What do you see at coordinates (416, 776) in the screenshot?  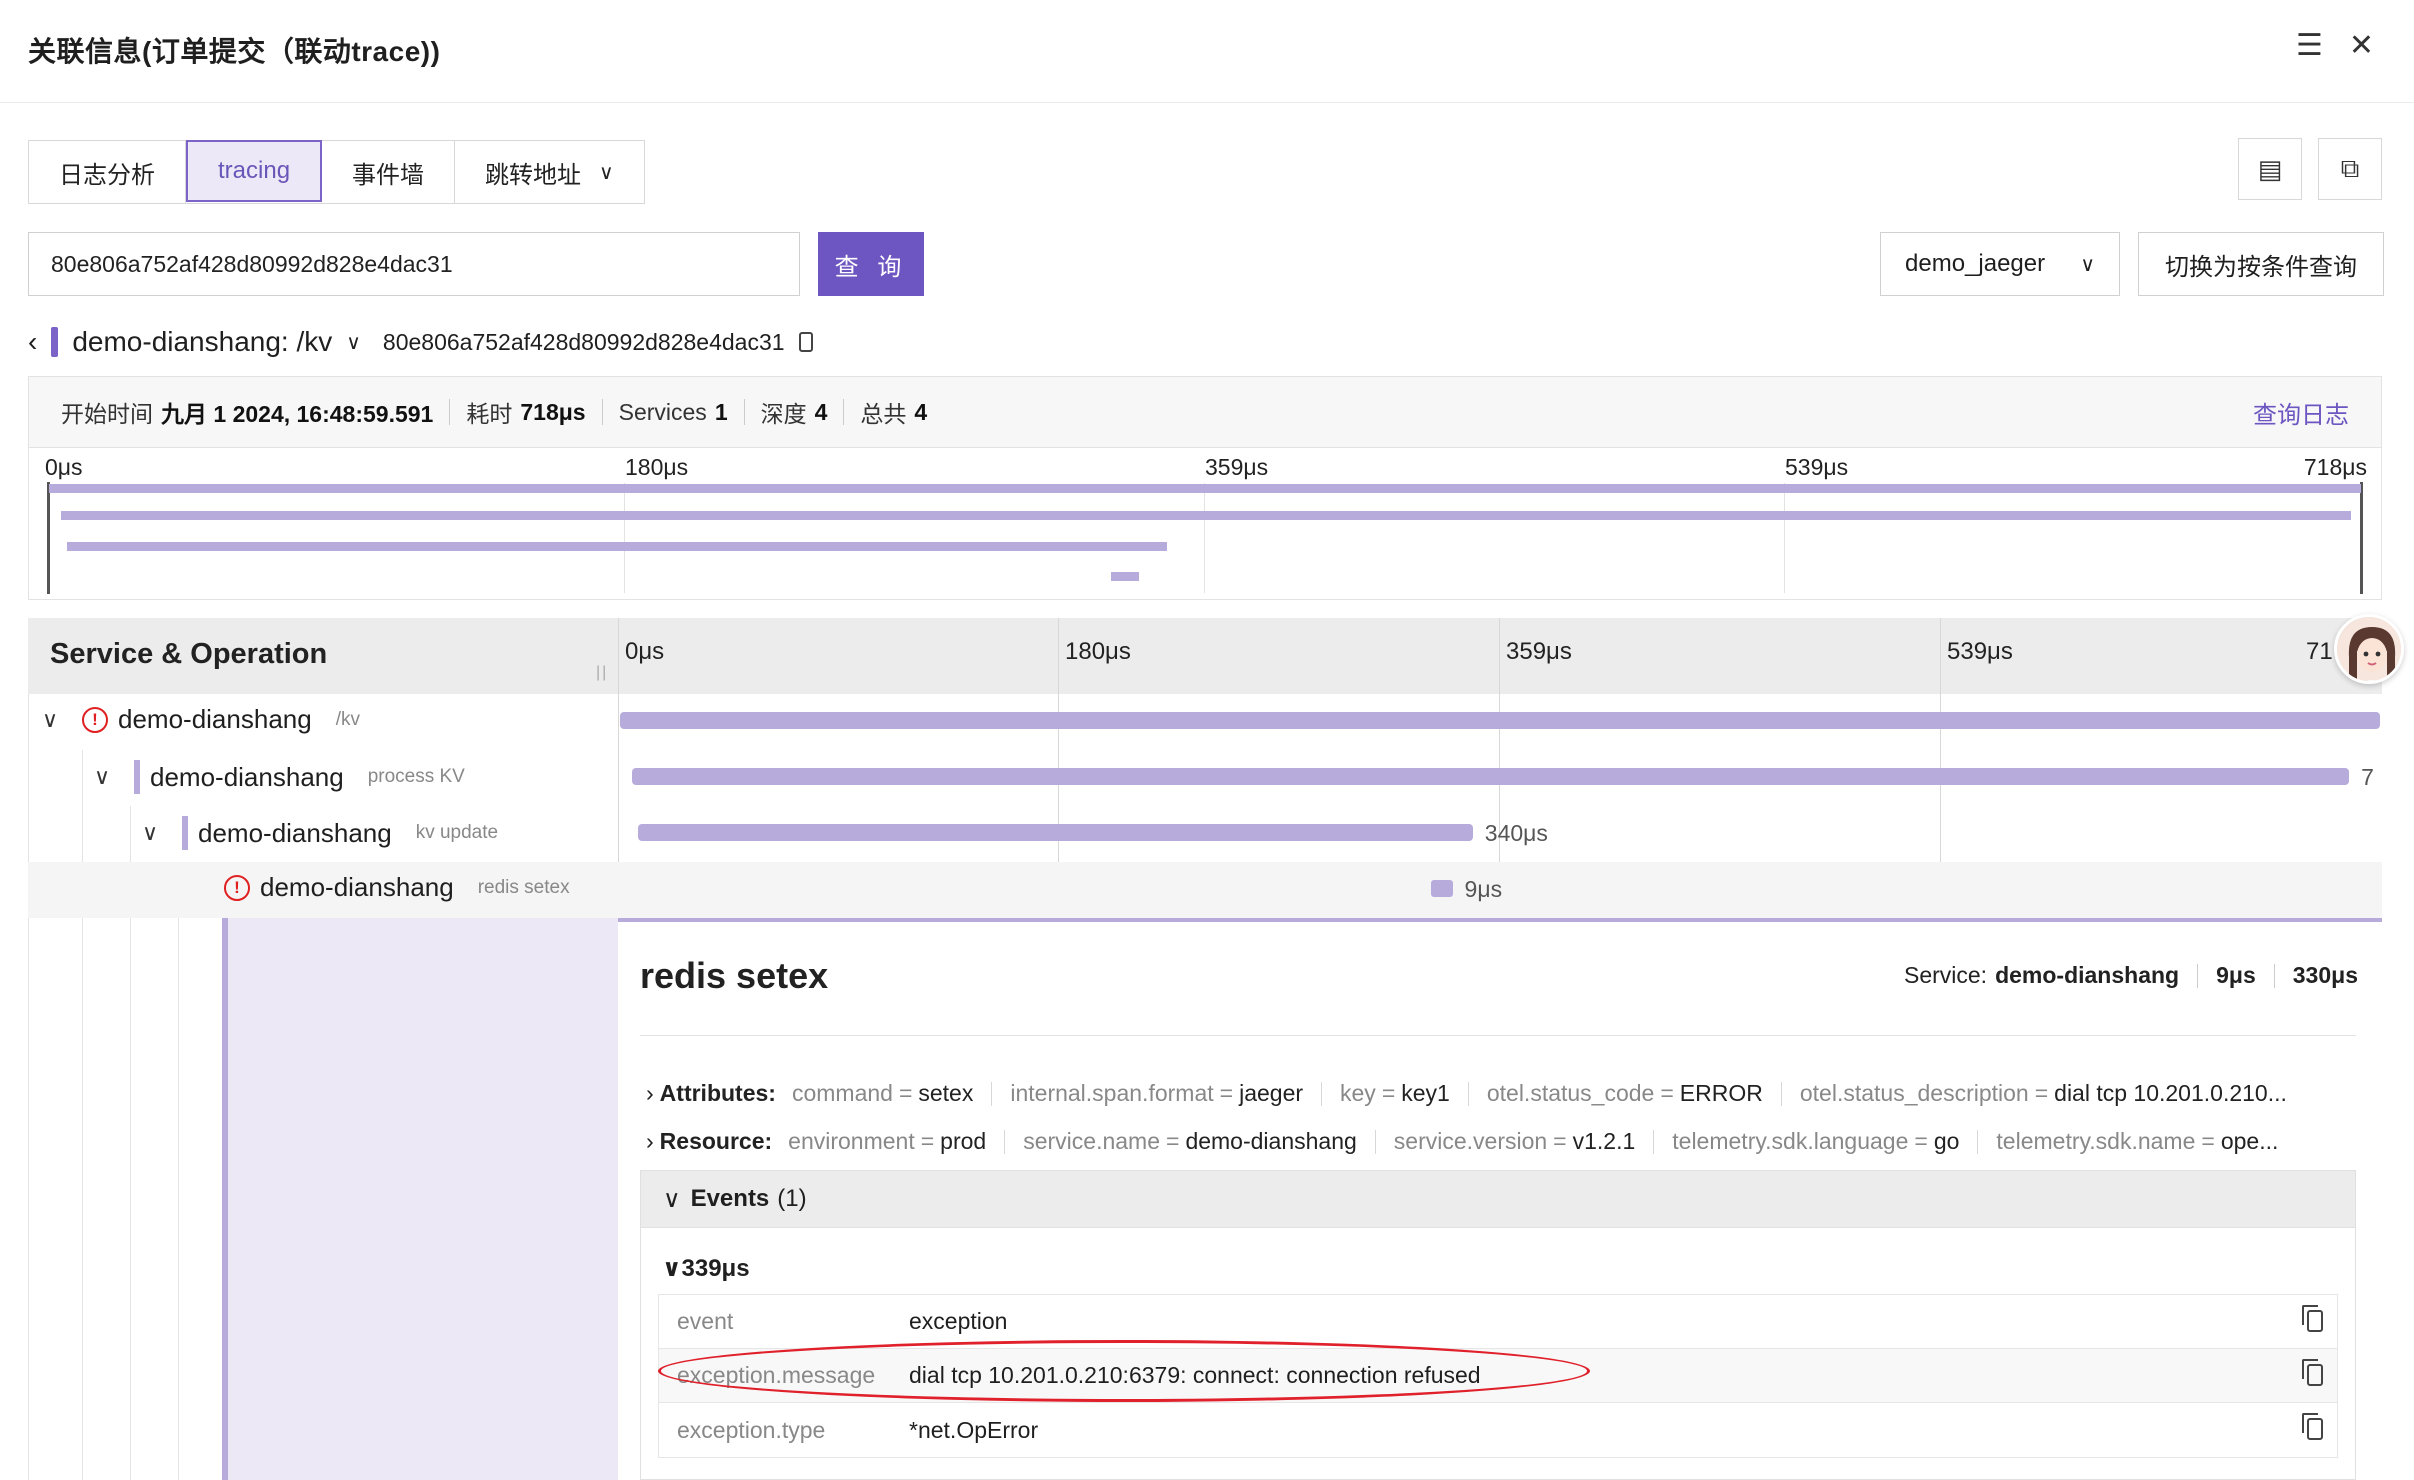 I see `span-operation: process KV` at bounding box center [416, 776].